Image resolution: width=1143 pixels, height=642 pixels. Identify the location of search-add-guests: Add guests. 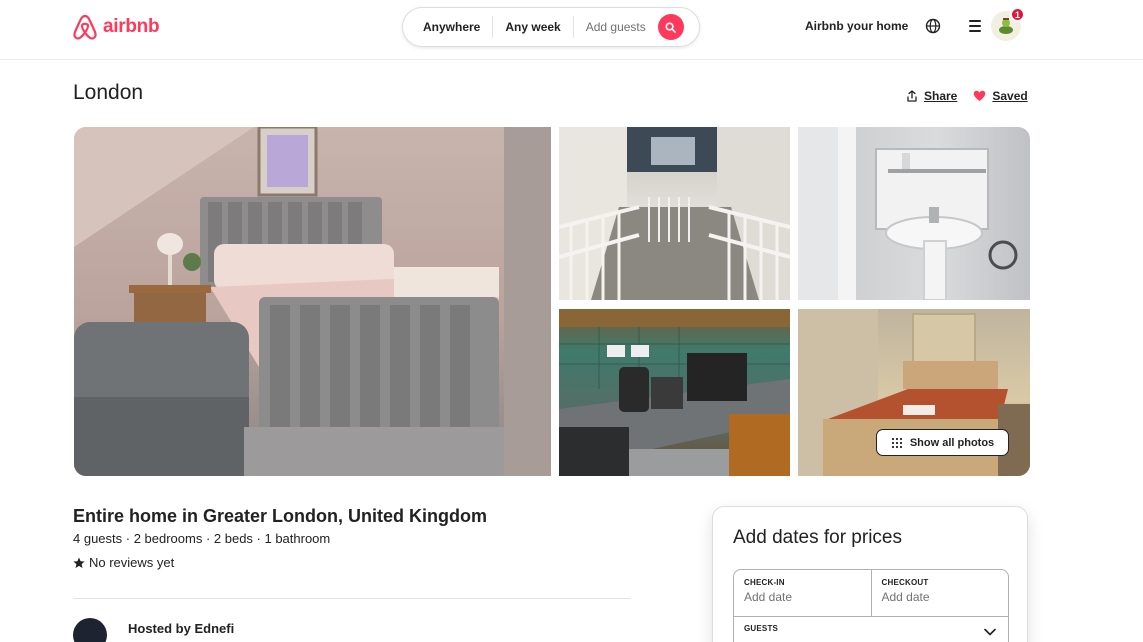
(613, 27).